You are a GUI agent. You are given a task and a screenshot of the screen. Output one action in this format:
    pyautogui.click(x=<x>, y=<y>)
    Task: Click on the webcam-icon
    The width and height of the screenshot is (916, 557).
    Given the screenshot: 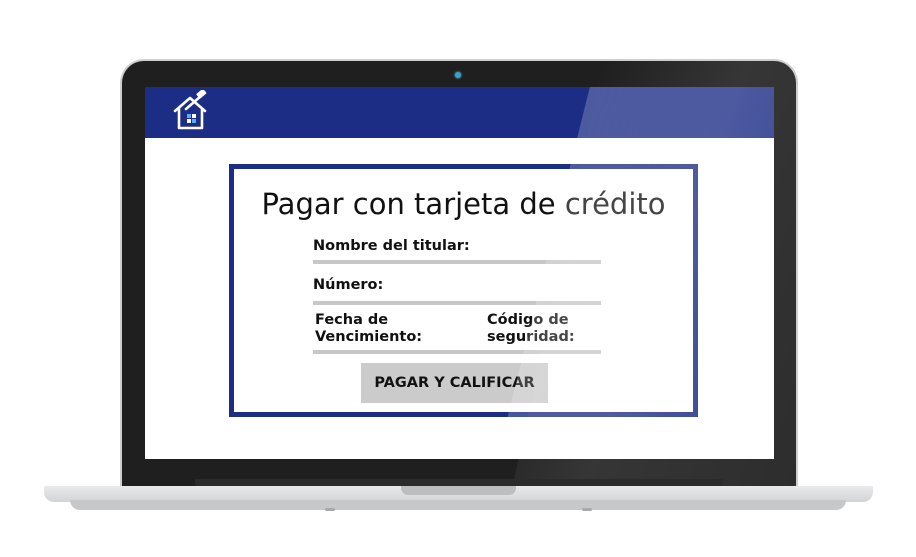 What is the action you would take?
    pyautogui.click(x=458, y=75)
    